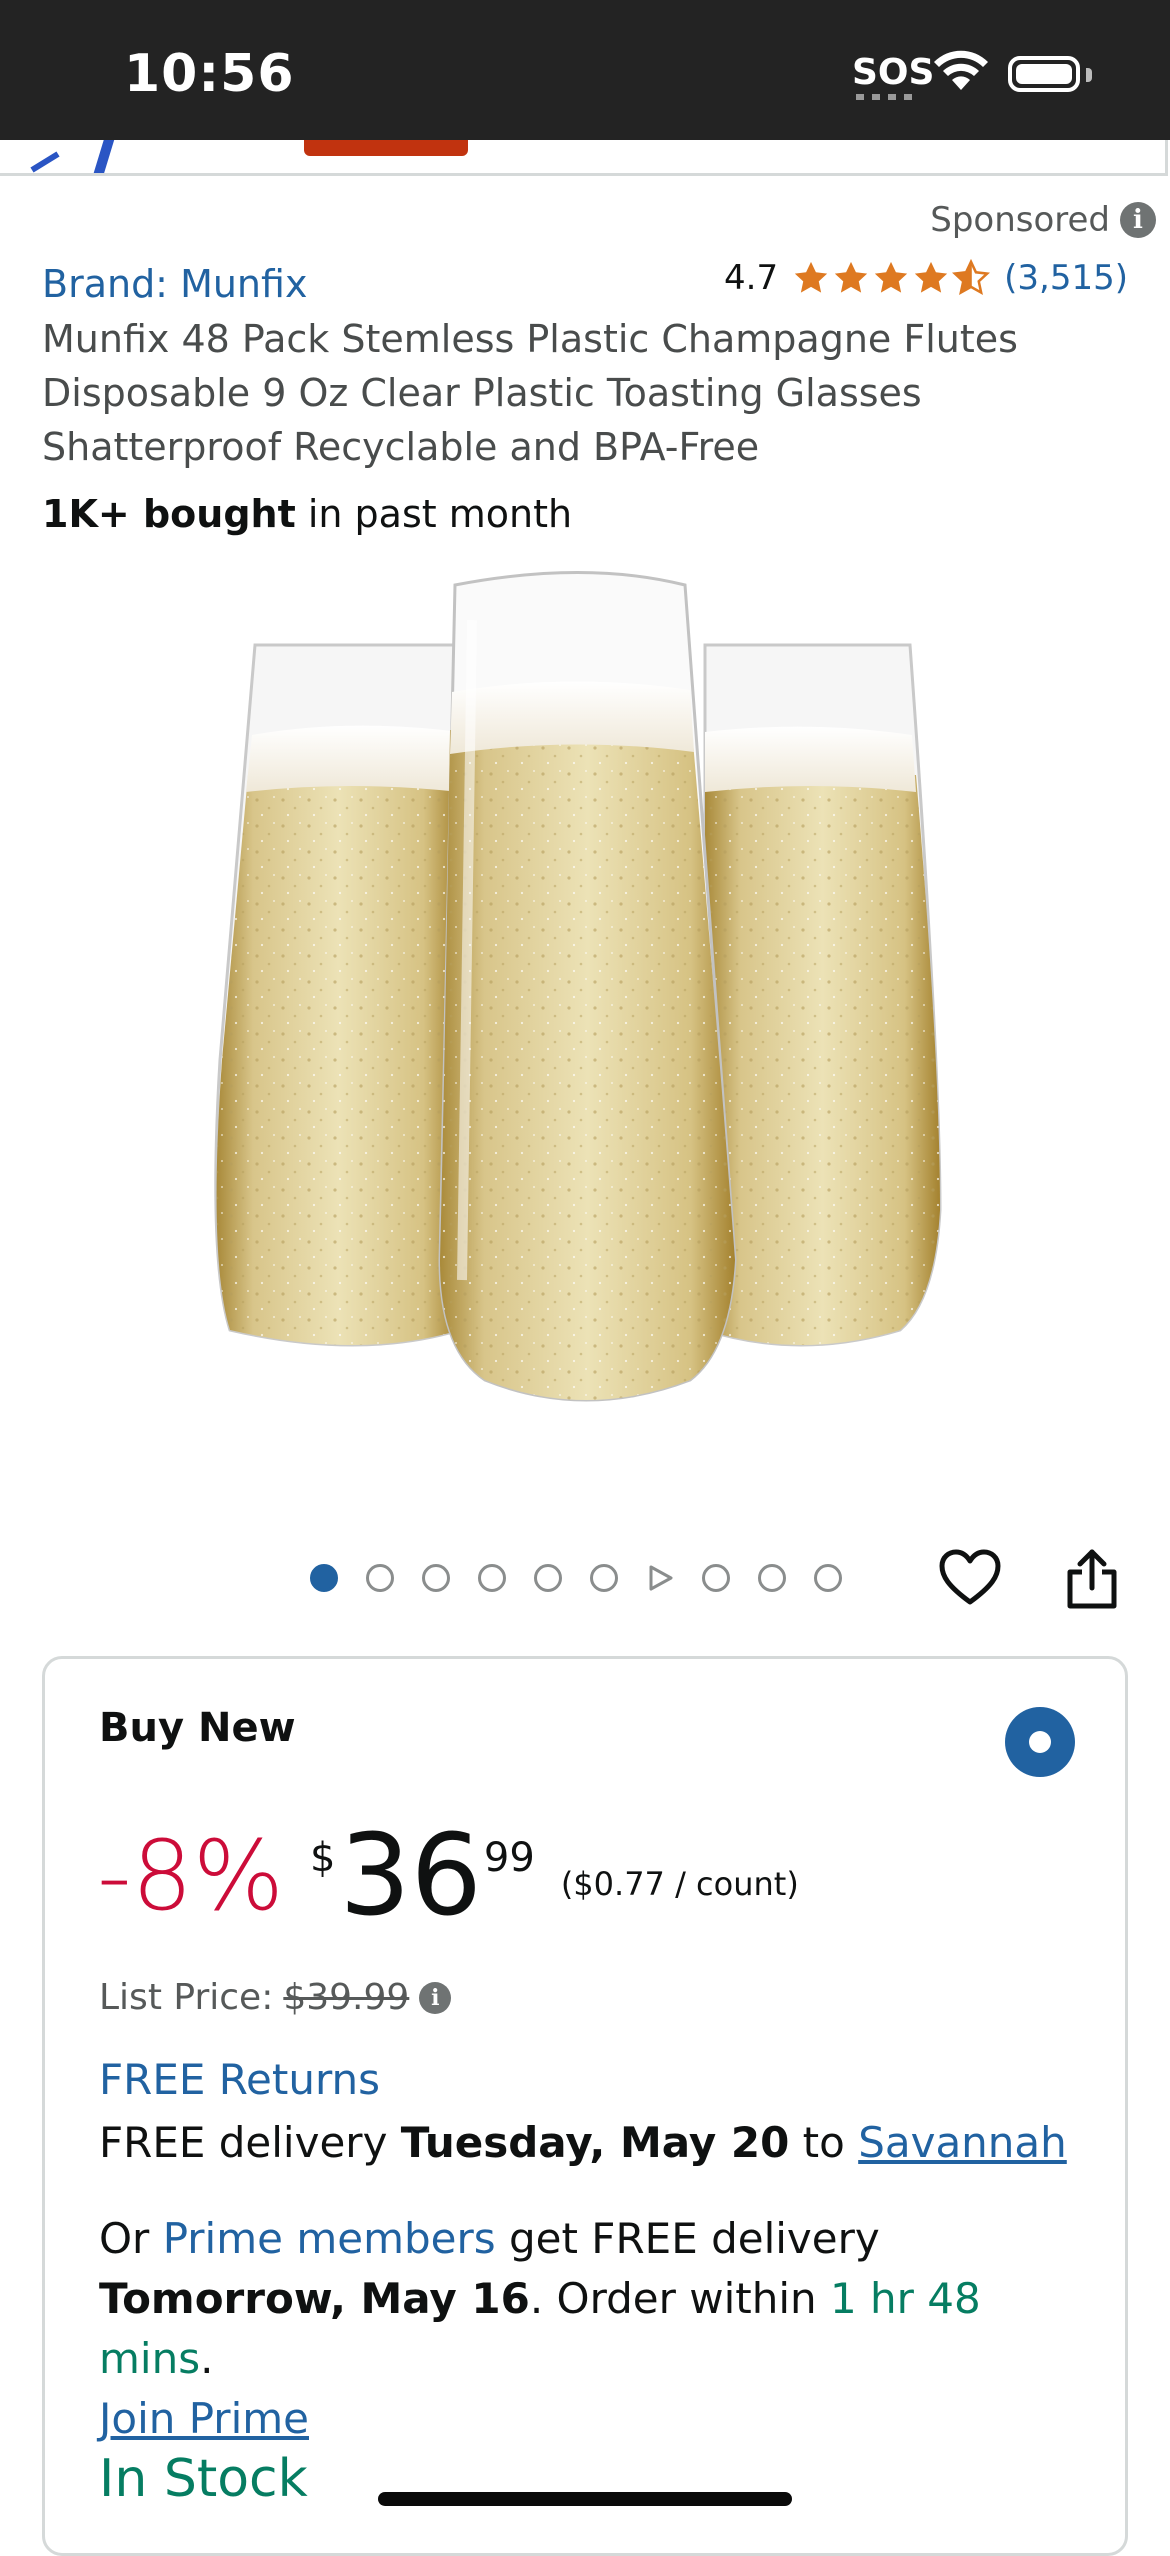 The height and width of the screenshot is (2556, 1170). I want to click on star-rating, so click(891, 278).